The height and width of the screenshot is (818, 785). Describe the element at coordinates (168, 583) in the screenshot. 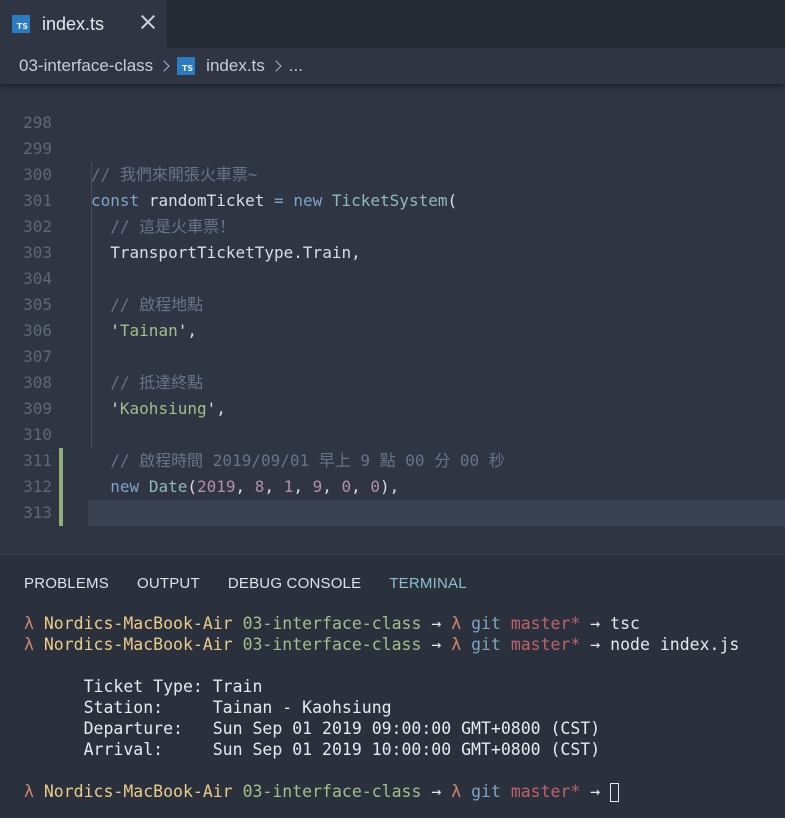

I see `tab-output: OUTPUT` at that location.